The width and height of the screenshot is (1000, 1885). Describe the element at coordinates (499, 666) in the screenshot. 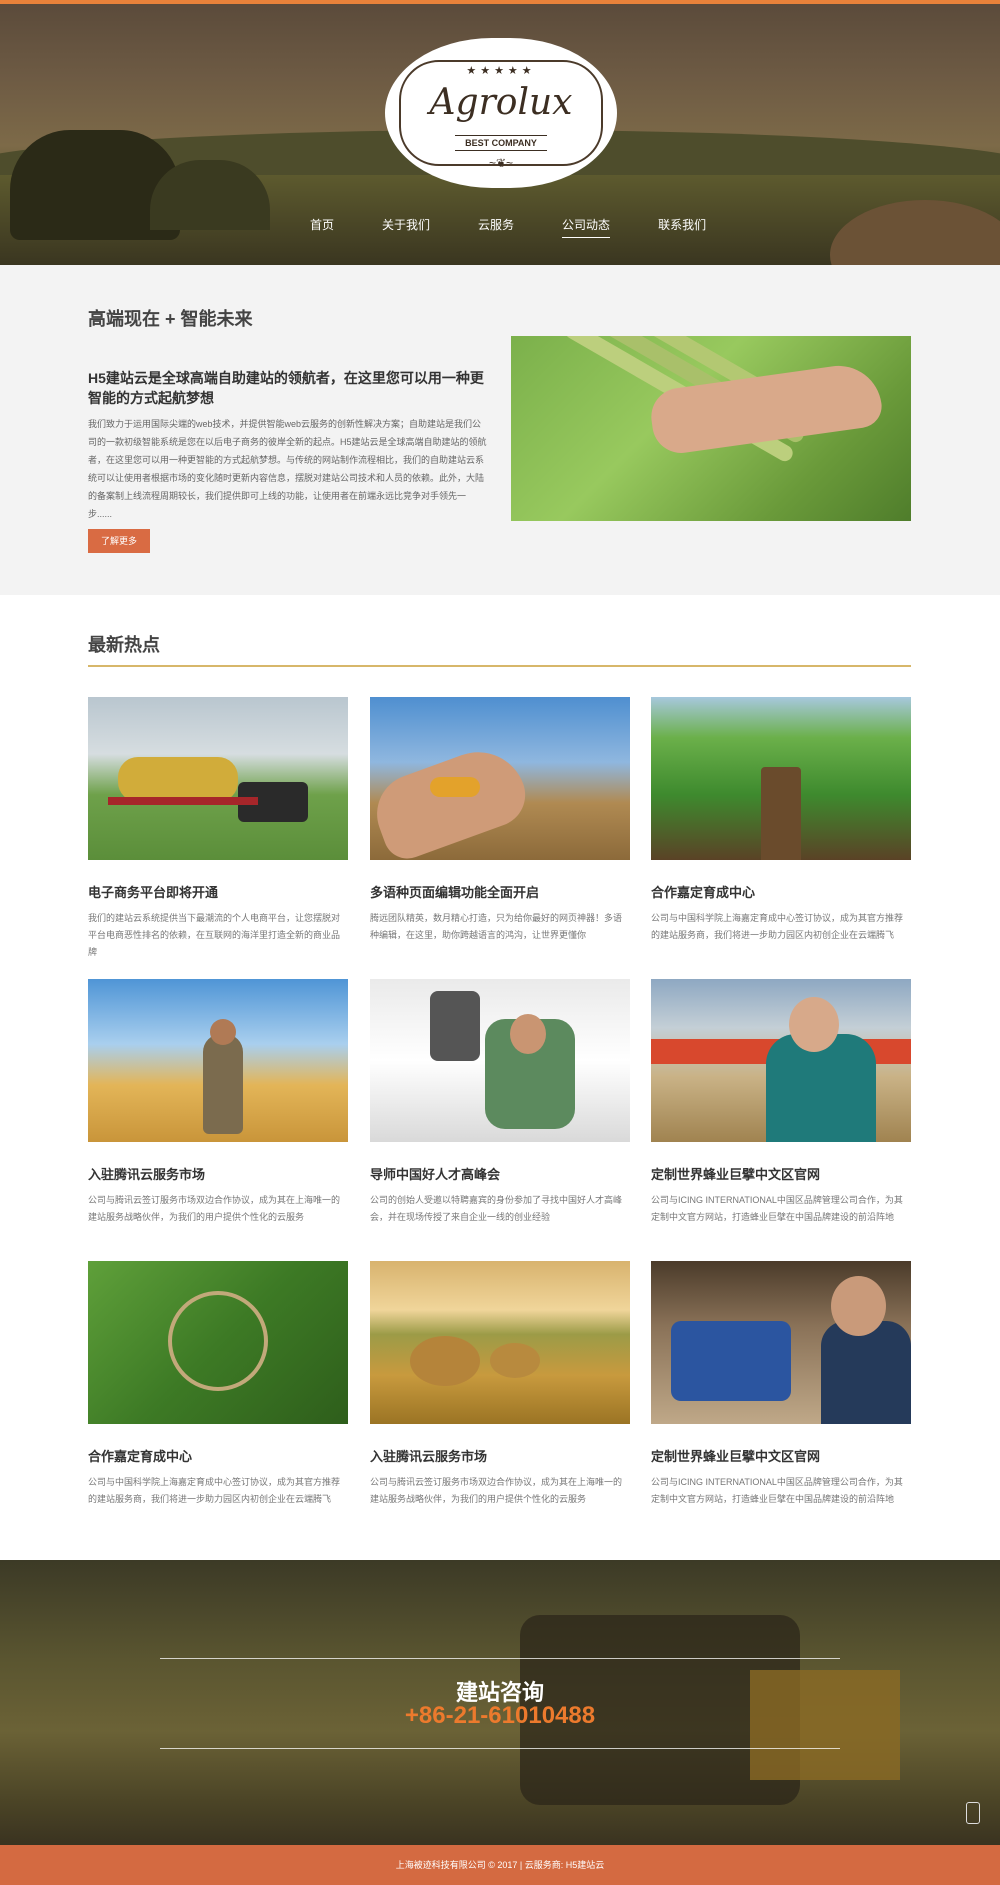

I see `news-divider` at that location.